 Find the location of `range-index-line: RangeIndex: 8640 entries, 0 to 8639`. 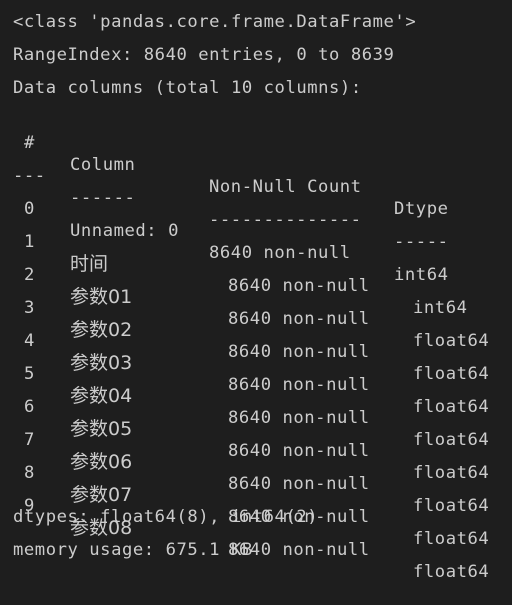

range-index-line: RangeIndex: 8640 entries, 0 to 8639 is located at coordinates (204, 55).